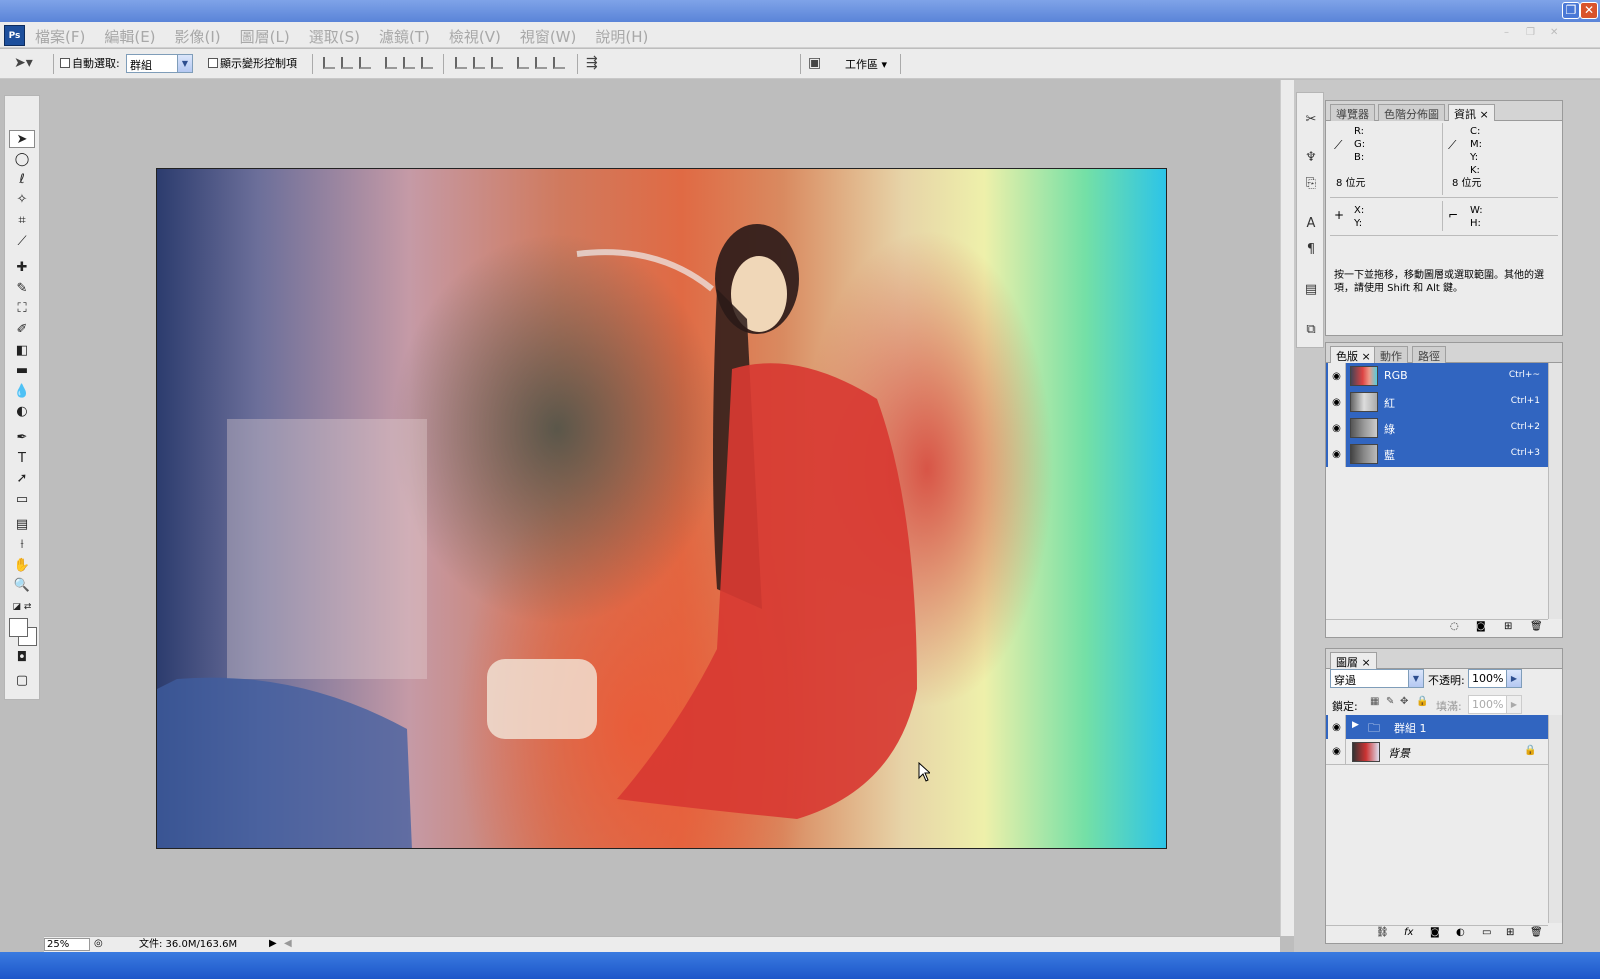 The image size is (1600, 979). Describe the element at coordinates (1435, 932) in the screenshot. I see `layer-mask-icon: ◙` at that location.